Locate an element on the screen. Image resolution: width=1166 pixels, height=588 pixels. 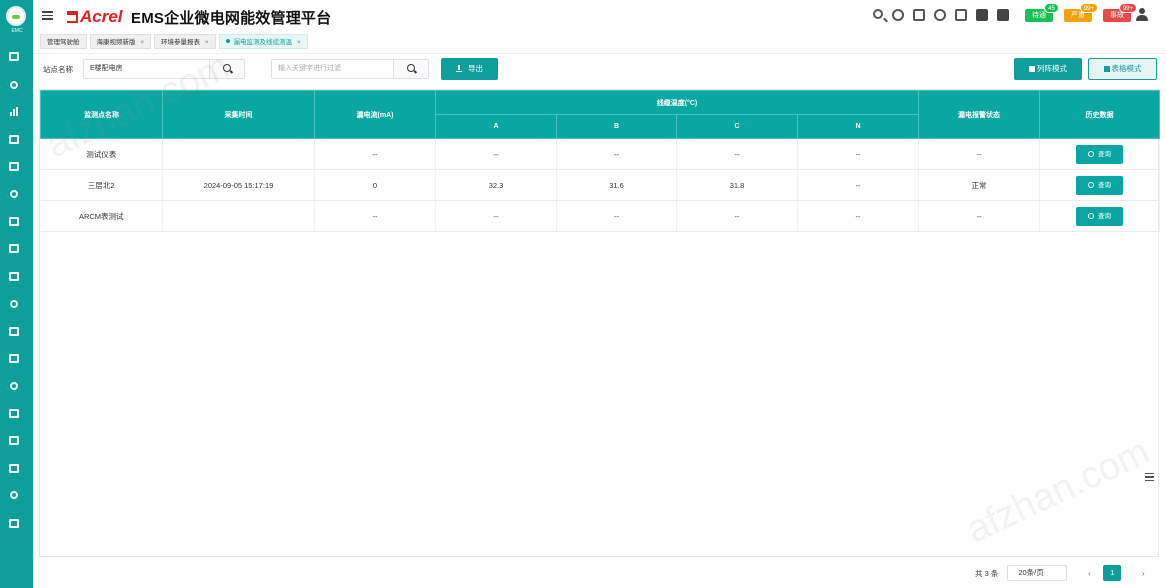
severe-badge: 99+ is located at coordinates (1088, 8).